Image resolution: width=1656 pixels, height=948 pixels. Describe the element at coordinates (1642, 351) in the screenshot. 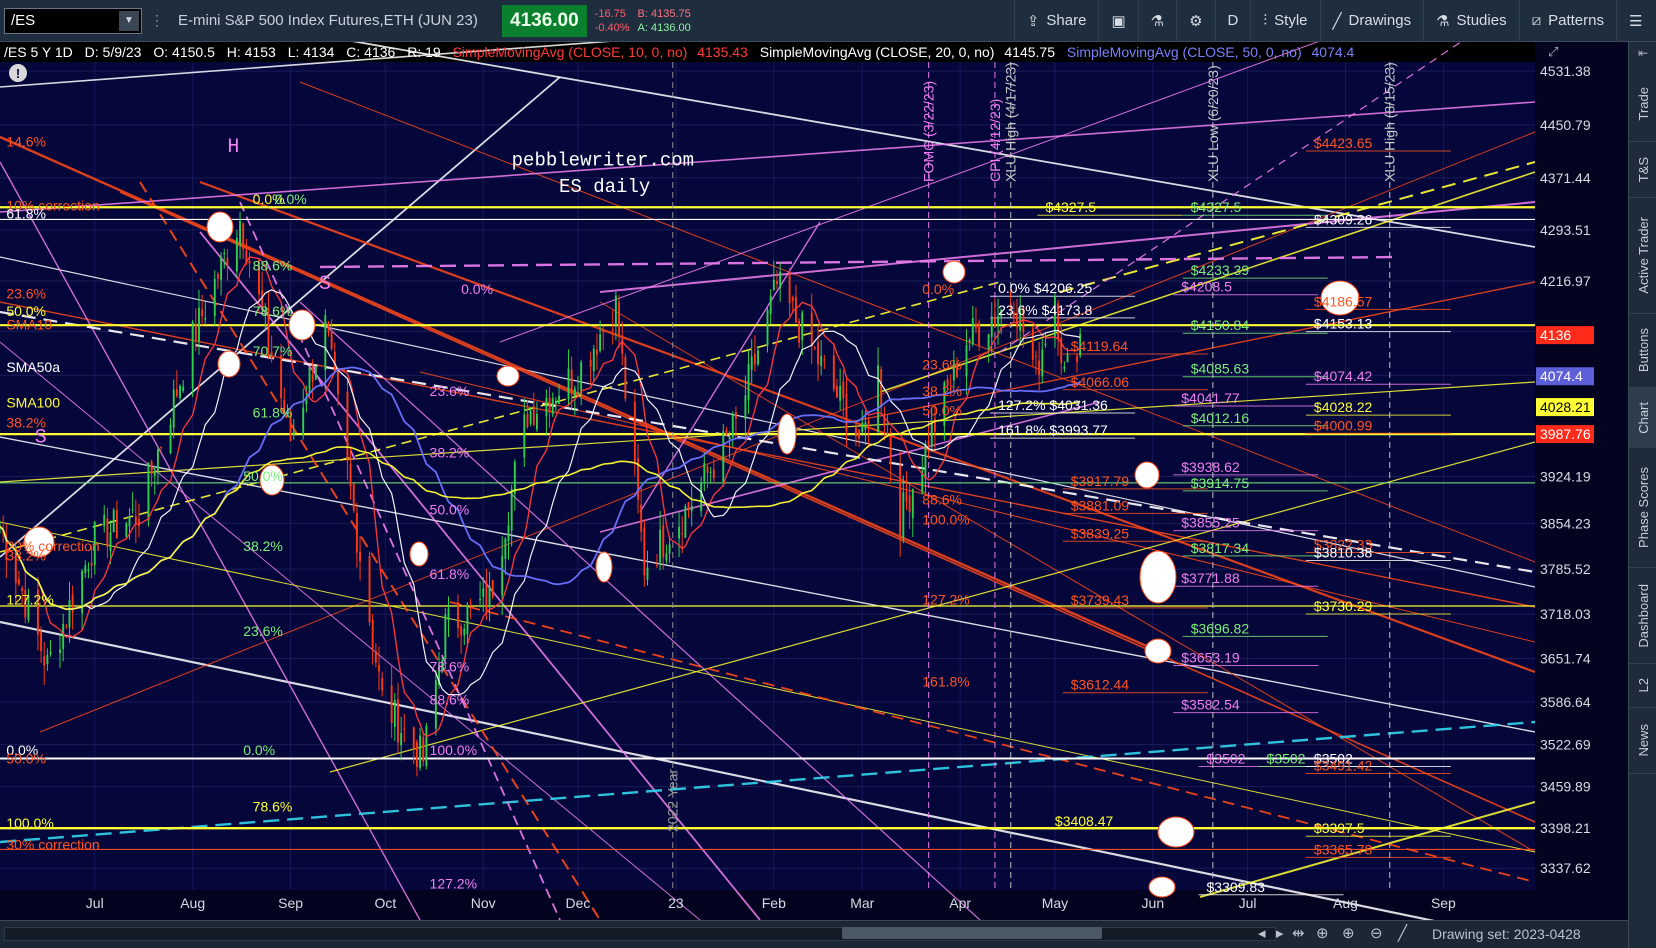

I see `sidebar-tab-buttons: Buttons` at that location.